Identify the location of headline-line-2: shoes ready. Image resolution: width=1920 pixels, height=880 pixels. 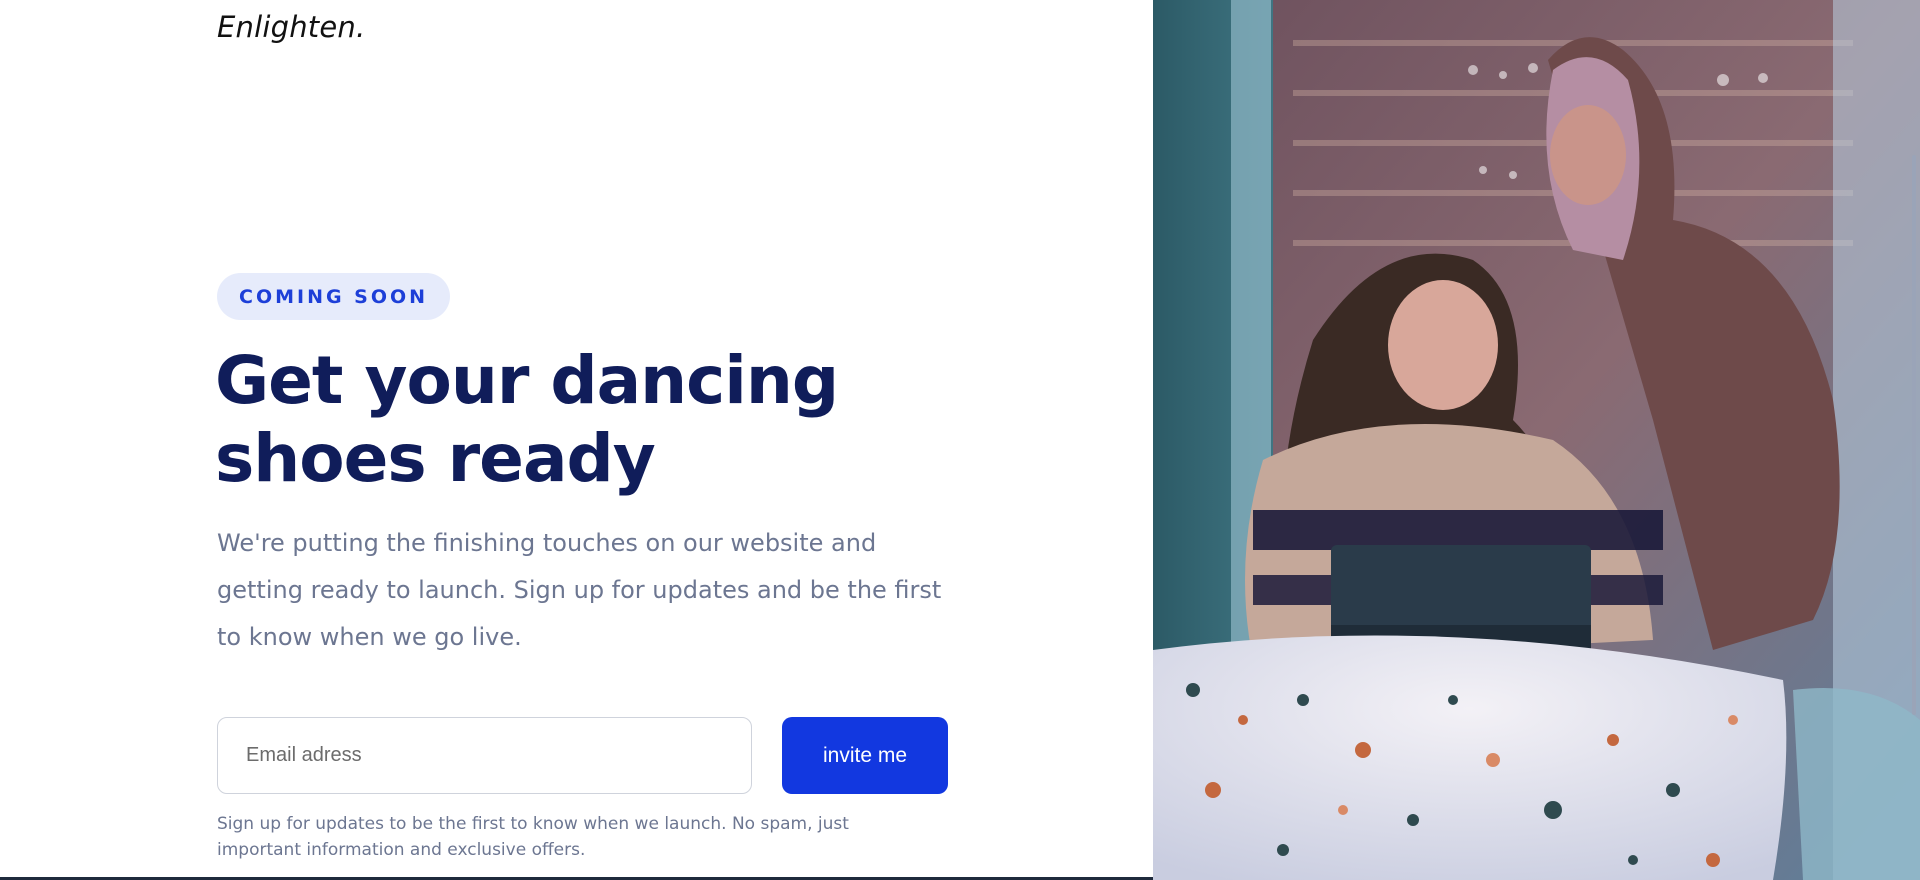
(435, 458).